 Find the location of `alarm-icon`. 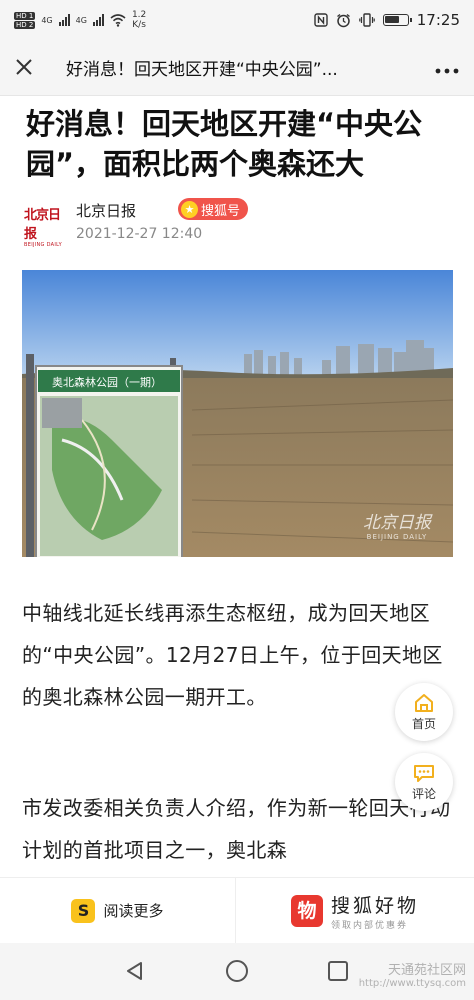

alarm-icon is located at coordinates (343, 20).